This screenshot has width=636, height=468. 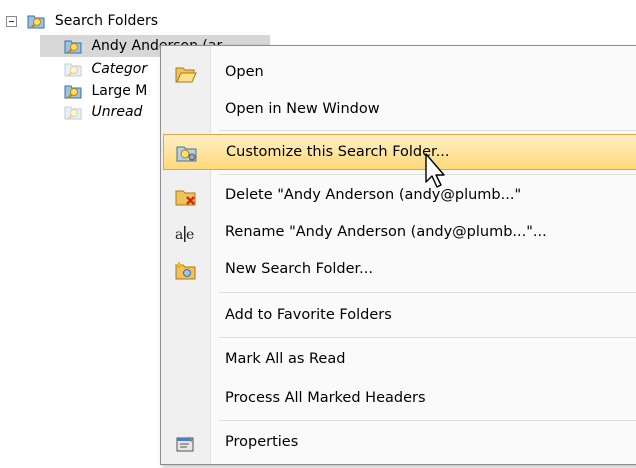 What do you see at coordinates (186, 195) in the screenshot?
I see `delete-folder-icon` at bounding box center [186, 195].